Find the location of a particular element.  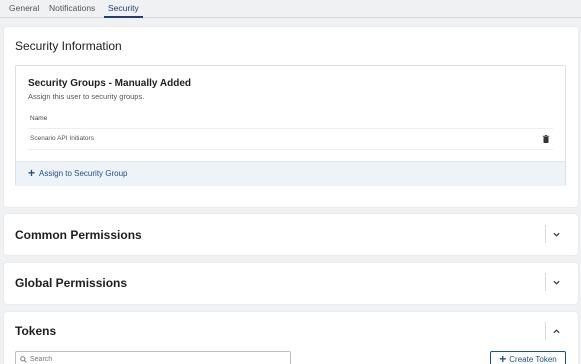

column-header-name: Name is located at coordinates (39, 118).